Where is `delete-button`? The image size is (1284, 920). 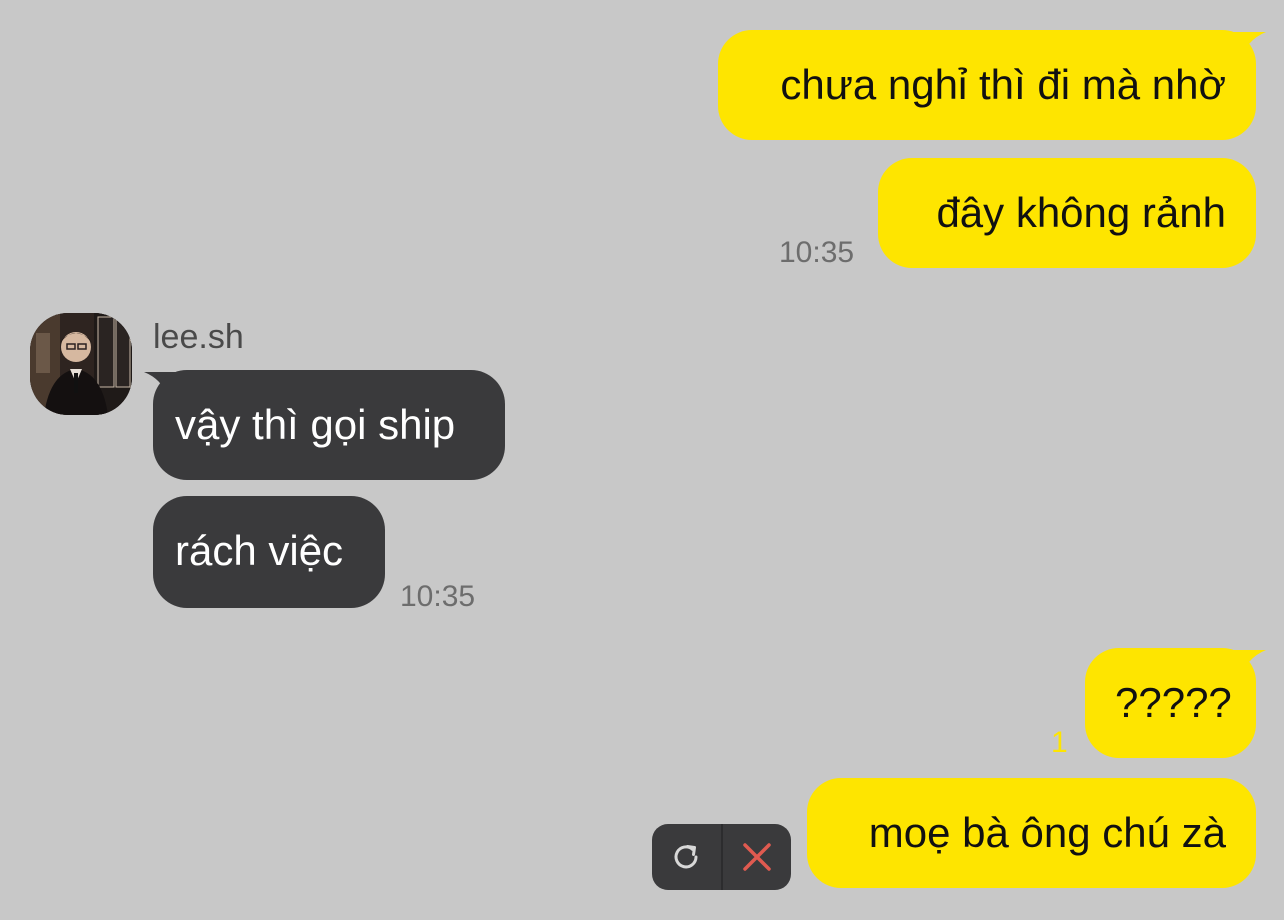 delete-button is located at coordinates (757, 857).